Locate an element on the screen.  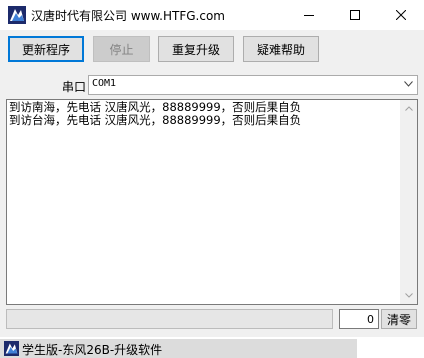
help-button: 疑难帮助 is located at coordinates (281, 49).